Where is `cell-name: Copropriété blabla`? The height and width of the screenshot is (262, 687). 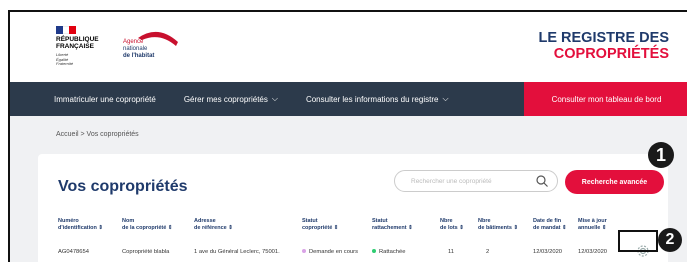 cell-name: Copropriété blabla is located at coordinates (146, 252).